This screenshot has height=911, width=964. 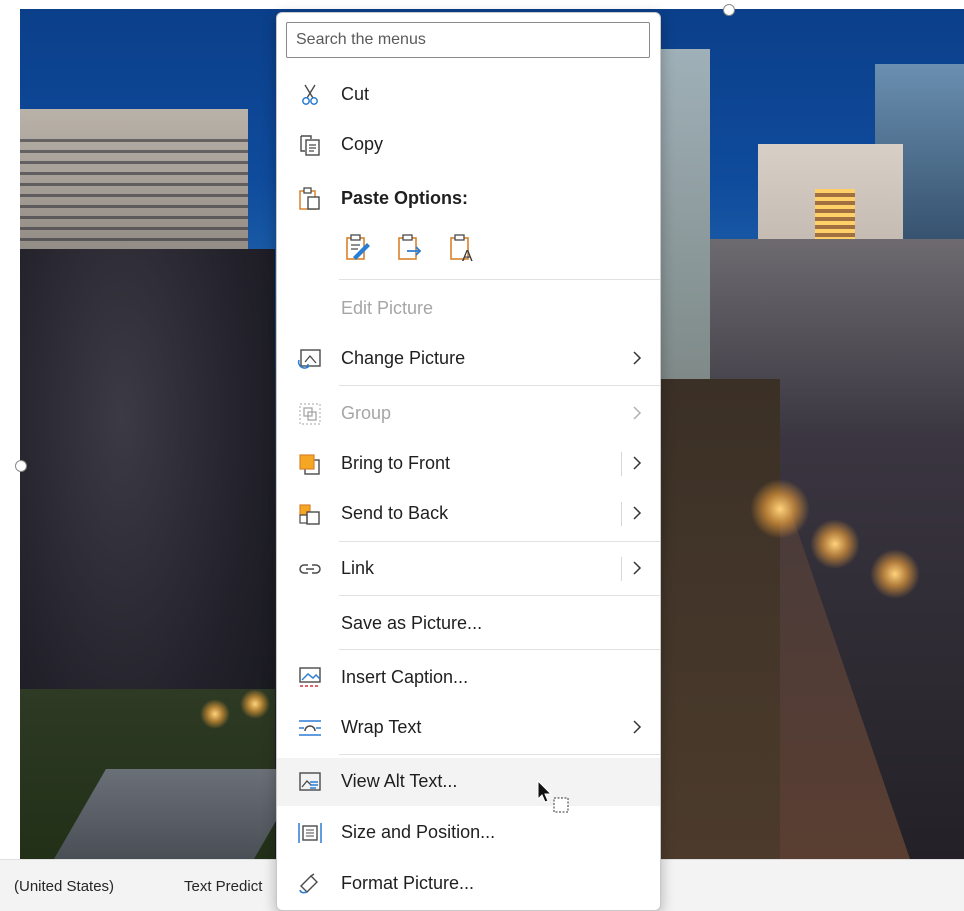 I want to click on paste-text-only-icon: A, so click(x=462, y=248).